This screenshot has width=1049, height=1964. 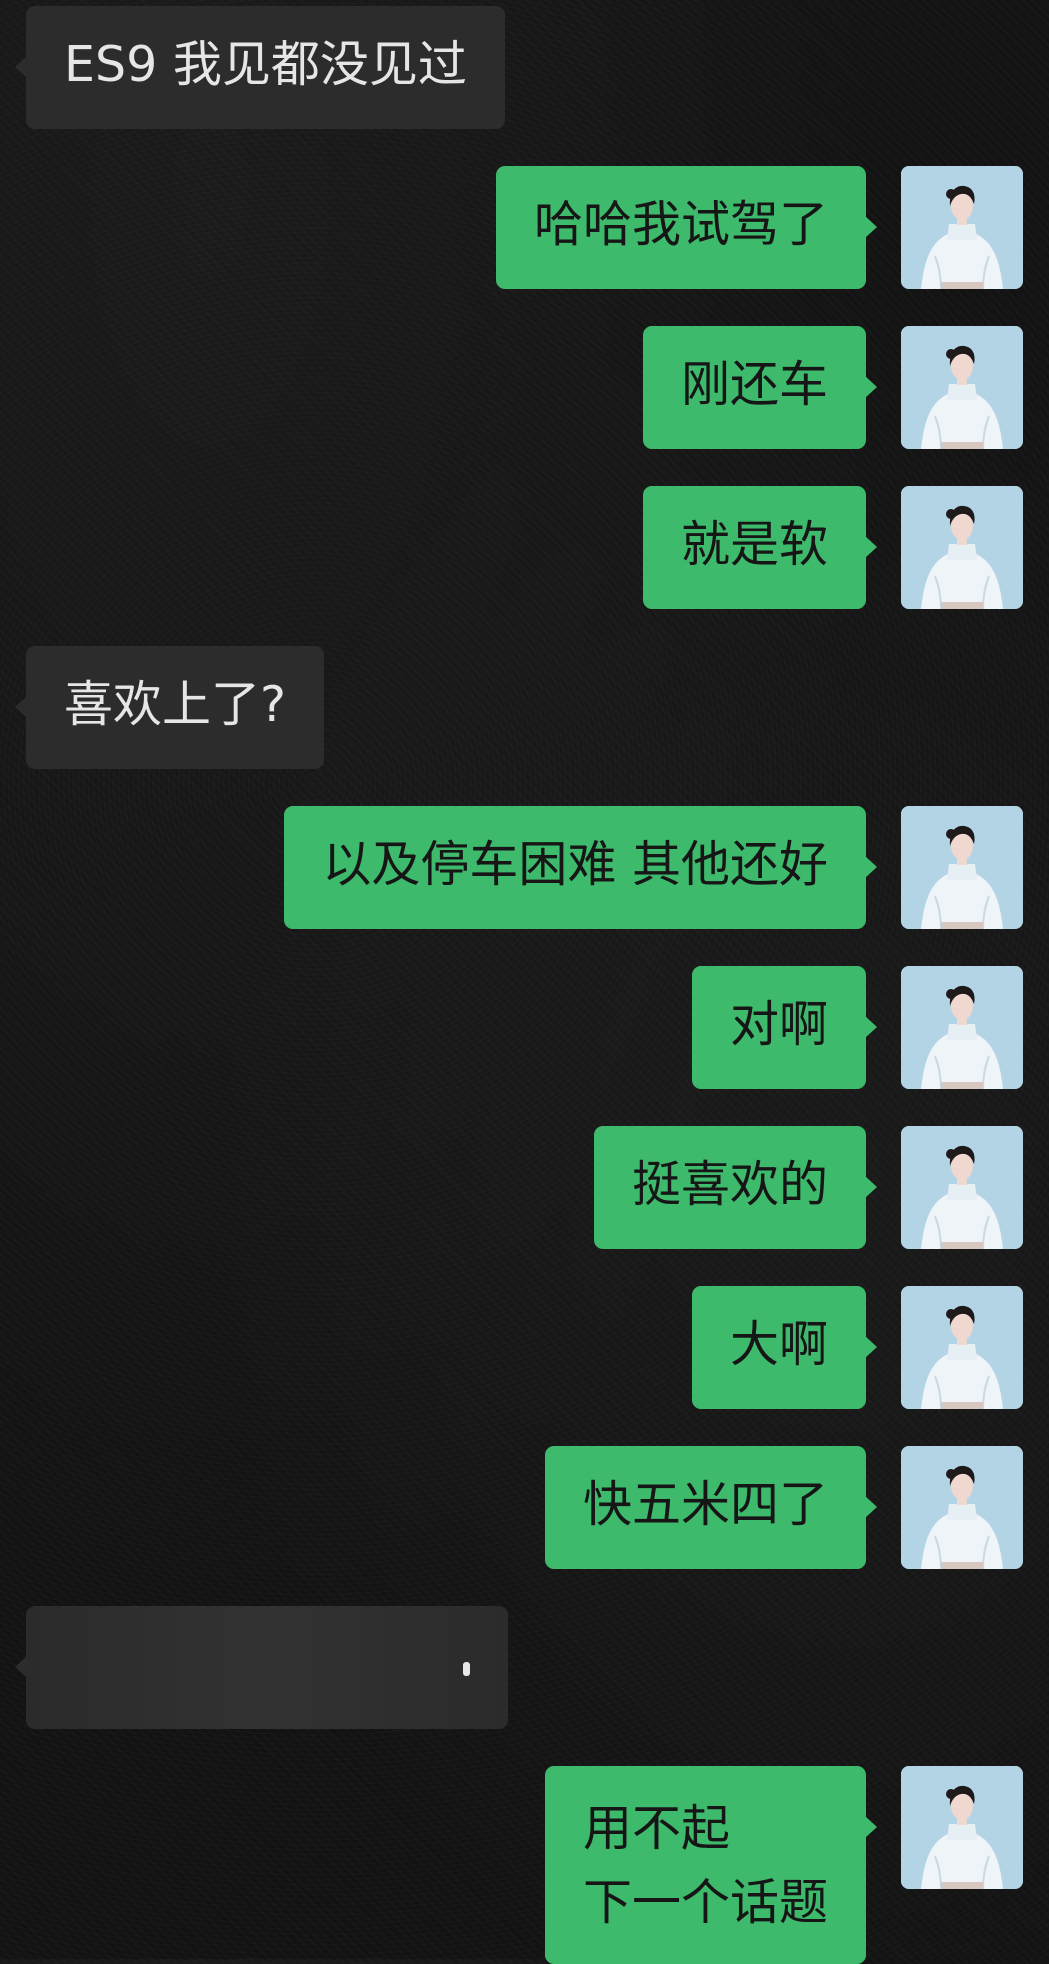 I want to click on redacted-message-bubble, so click(x=261, y=1667).